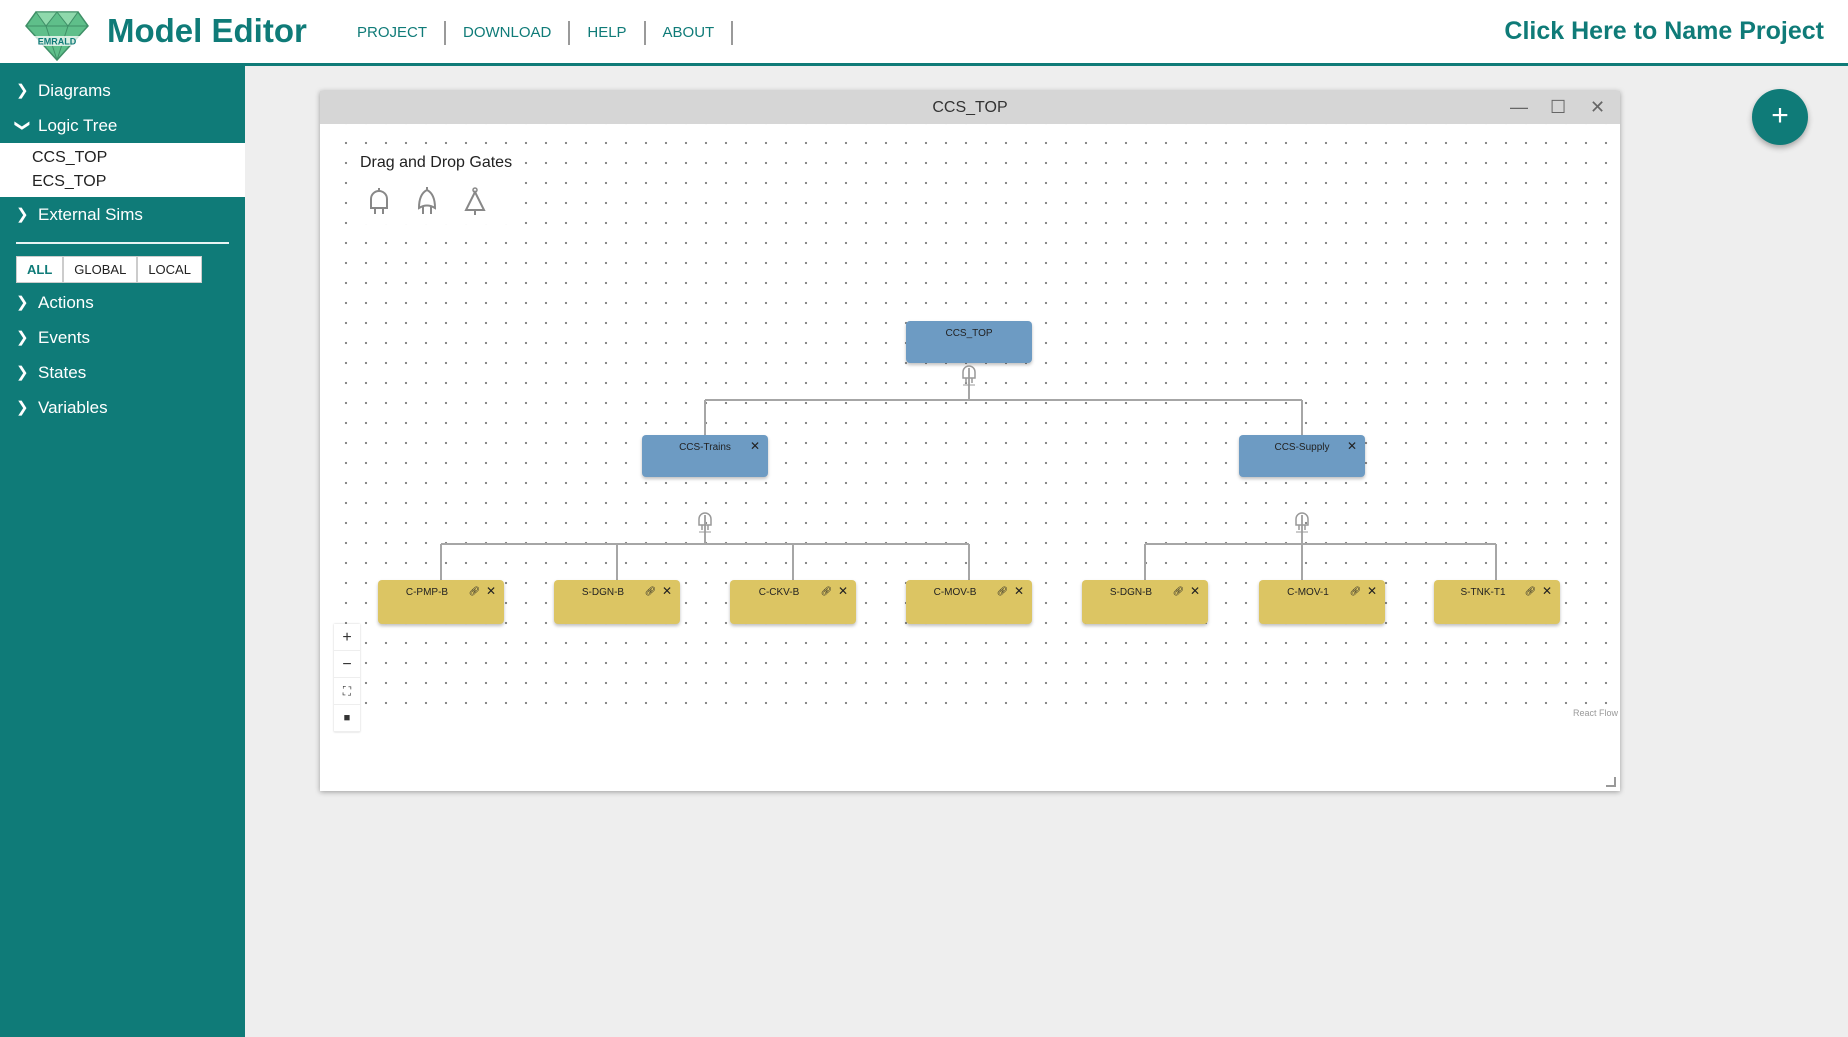  I want to click on sidebar-item-variables: ❯ Variables, so click(122, 407).